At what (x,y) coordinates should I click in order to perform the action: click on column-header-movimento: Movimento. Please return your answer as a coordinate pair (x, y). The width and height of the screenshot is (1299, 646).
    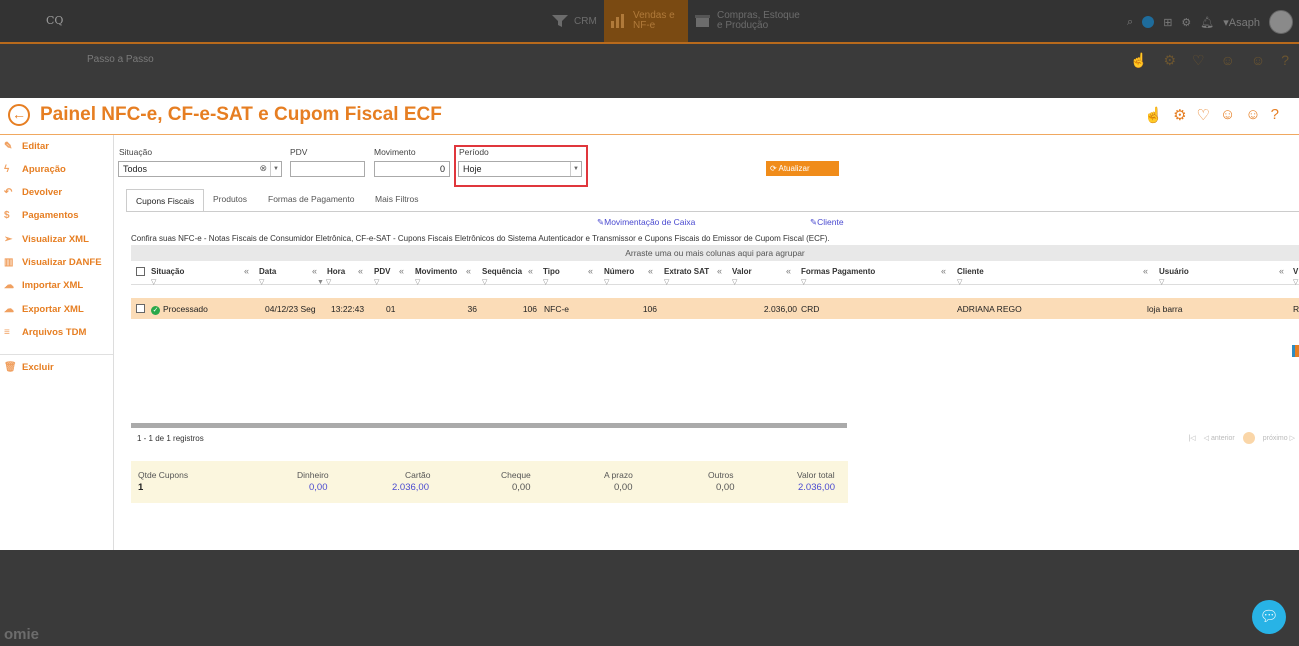
    Looking at the image, I should click on (436, 271).